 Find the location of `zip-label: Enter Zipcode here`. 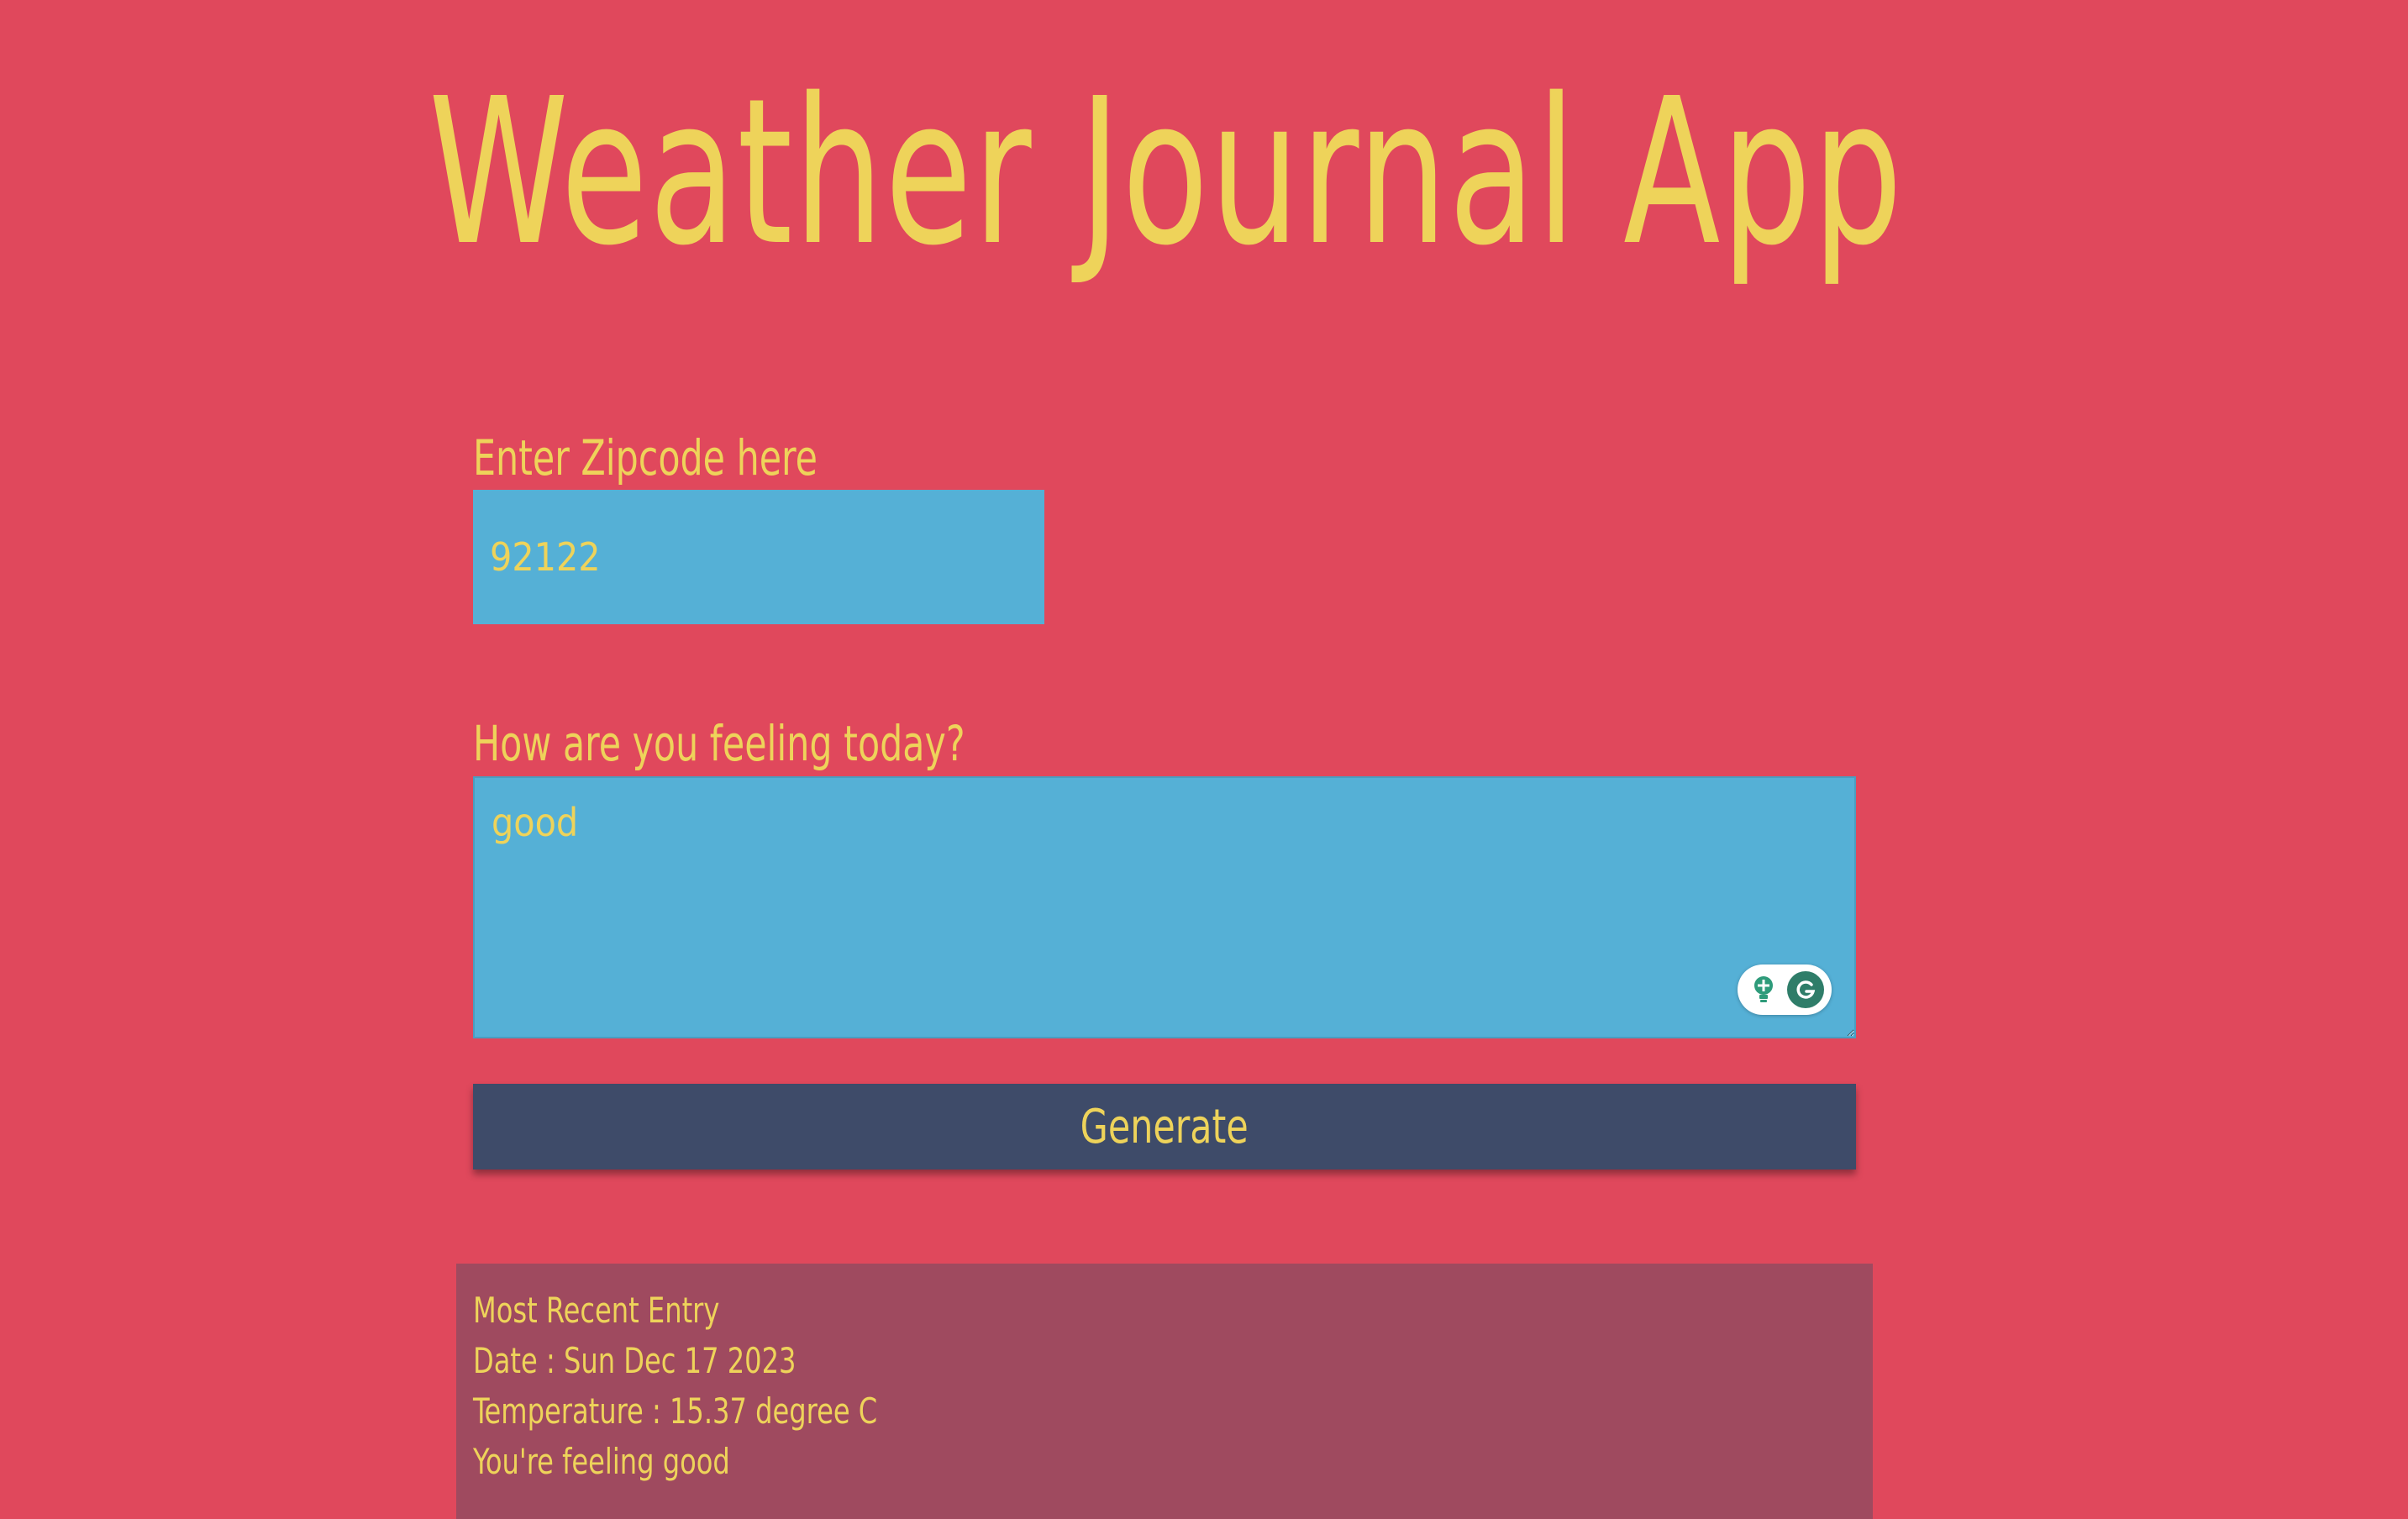

zip-label: Enter Zipcode here is located at coordinates (645, 457).